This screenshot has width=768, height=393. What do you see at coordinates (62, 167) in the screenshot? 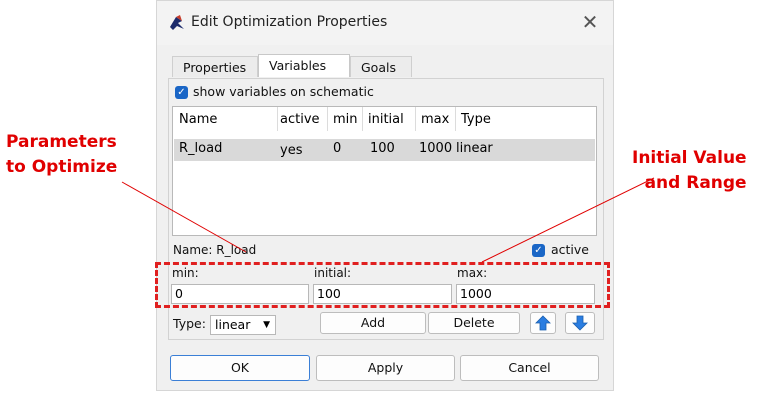
I see `annotation-parameters-line2: to Optimize` at bounding box center [62, 167].